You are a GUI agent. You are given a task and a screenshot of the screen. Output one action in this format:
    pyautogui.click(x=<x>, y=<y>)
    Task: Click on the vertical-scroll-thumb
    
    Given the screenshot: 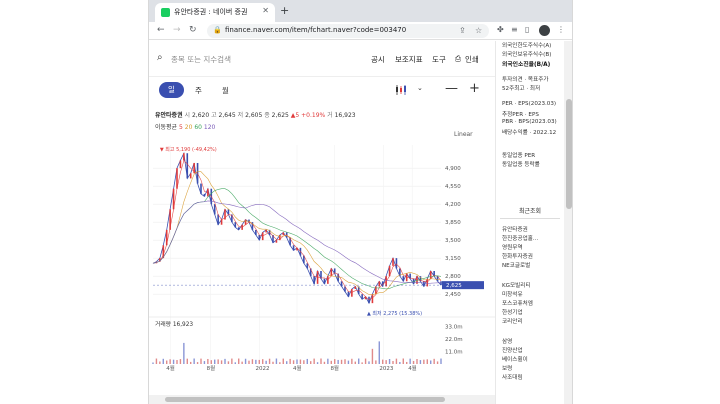 What is the action you would take?
    pyautogui.click(x=569, y=154)
    